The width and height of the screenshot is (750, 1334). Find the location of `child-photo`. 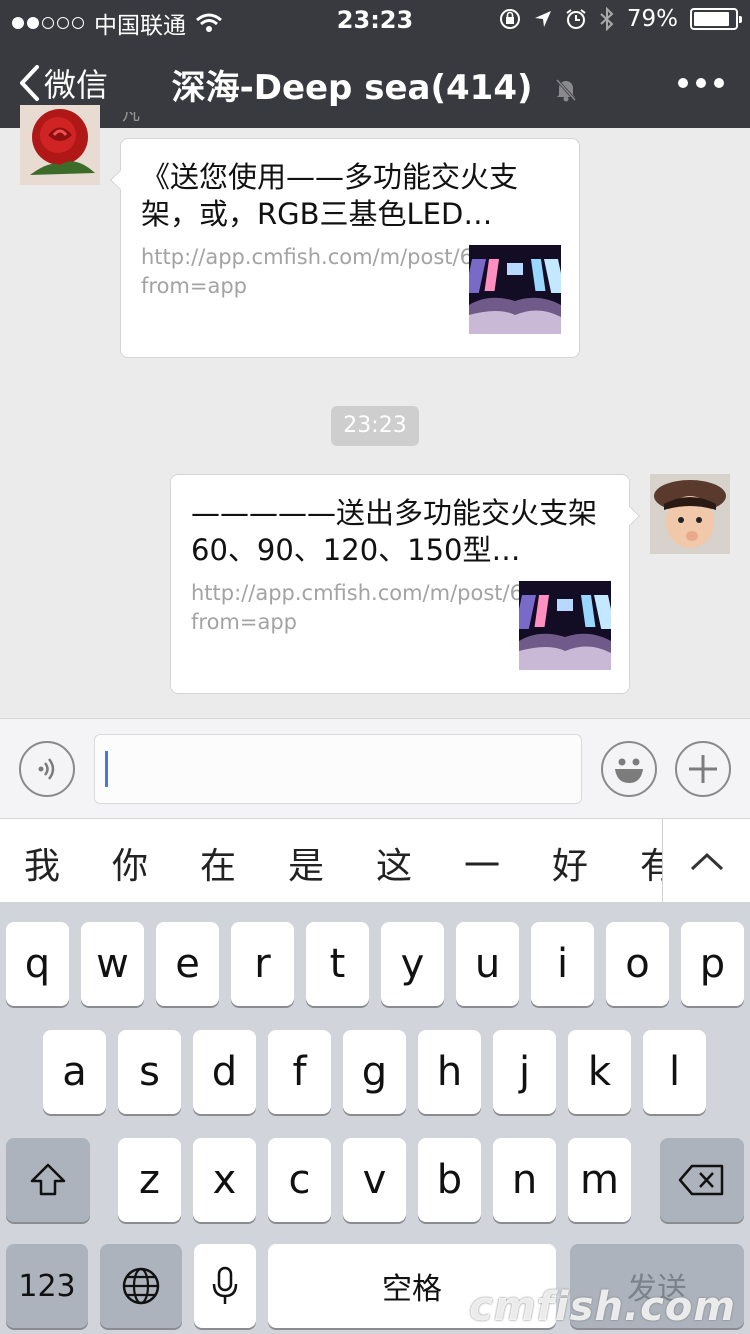

child-photo is located at coordinates (690, 514).